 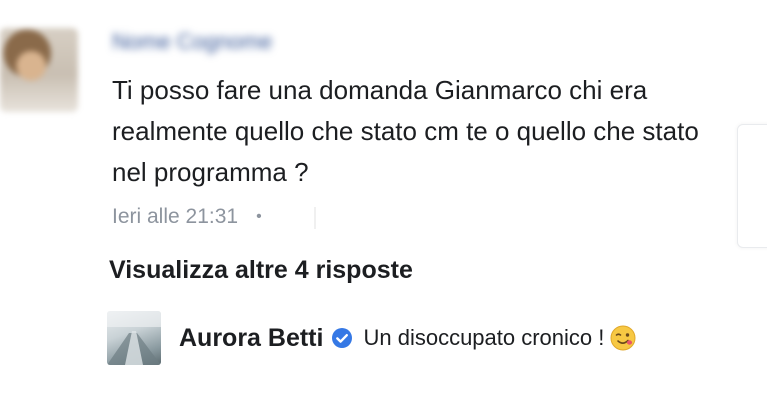 What do you see at coordinates (134, 338) in the screenshot?
I see `reply-author-avatar` at bounding box center [134, 338].